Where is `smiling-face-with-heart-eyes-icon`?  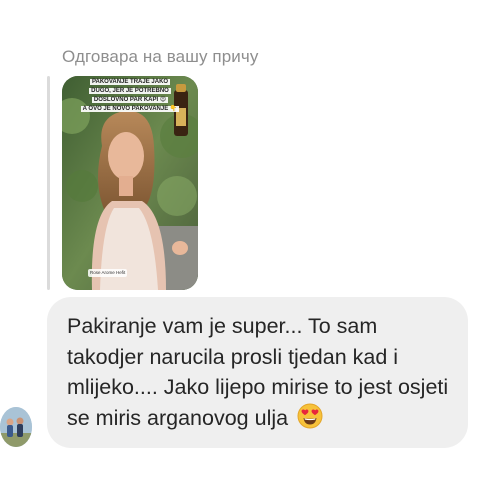 smiling-face-with-heart-eyes-icon is located at coordinates (310, 420).